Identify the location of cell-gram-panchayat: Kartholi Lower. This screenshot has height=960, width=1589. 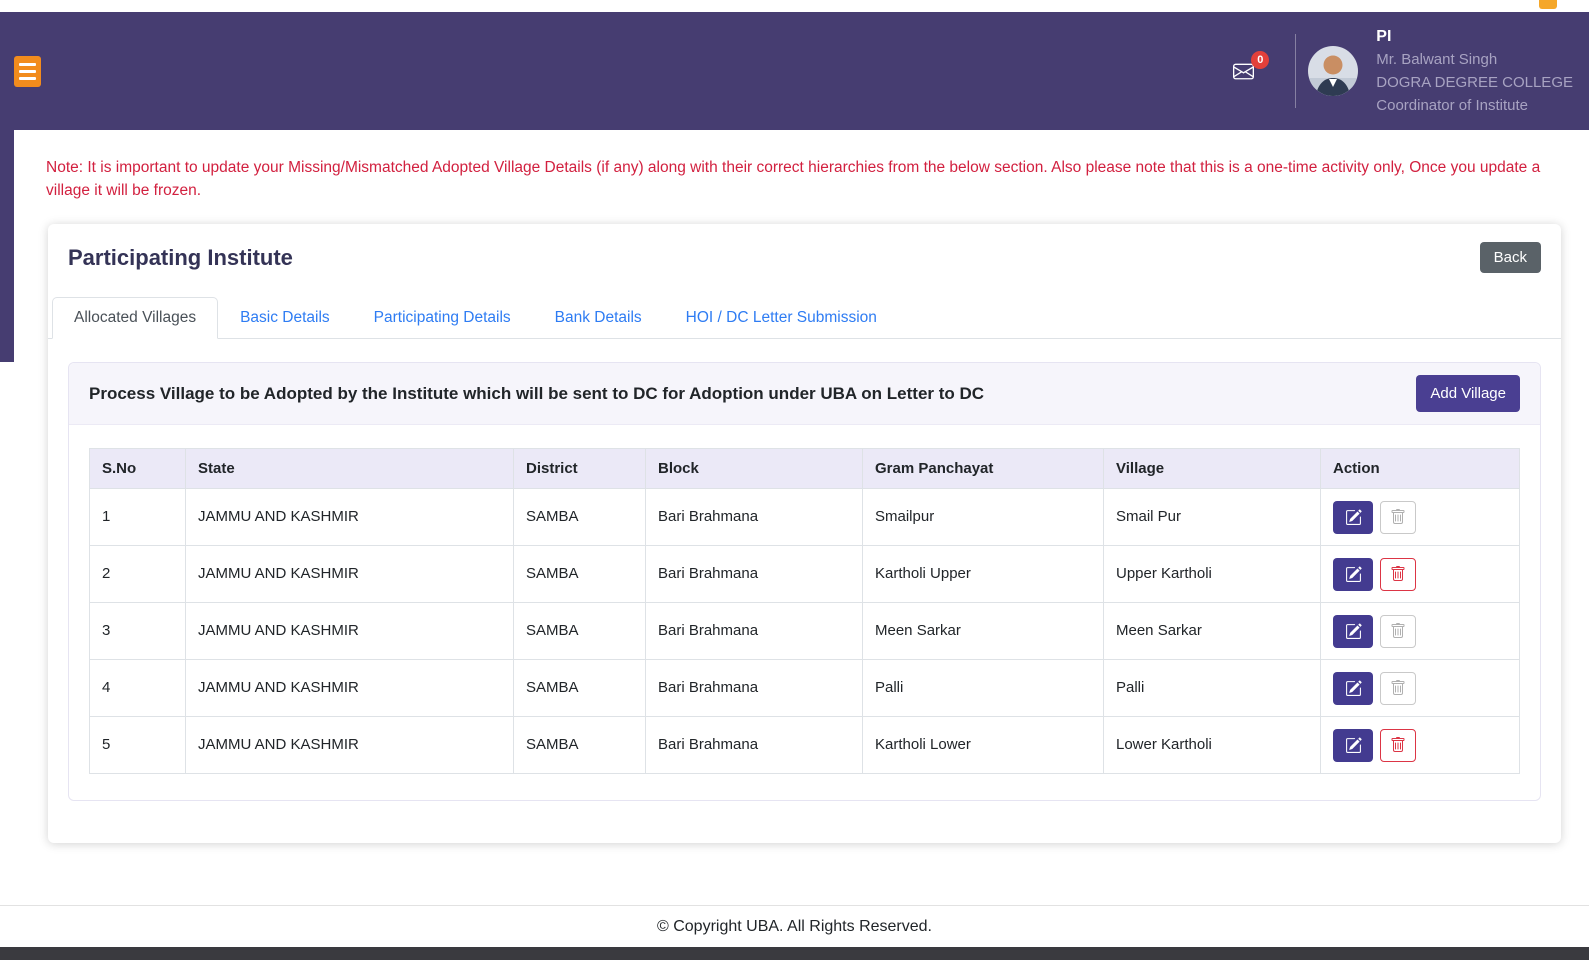
(983, 745).